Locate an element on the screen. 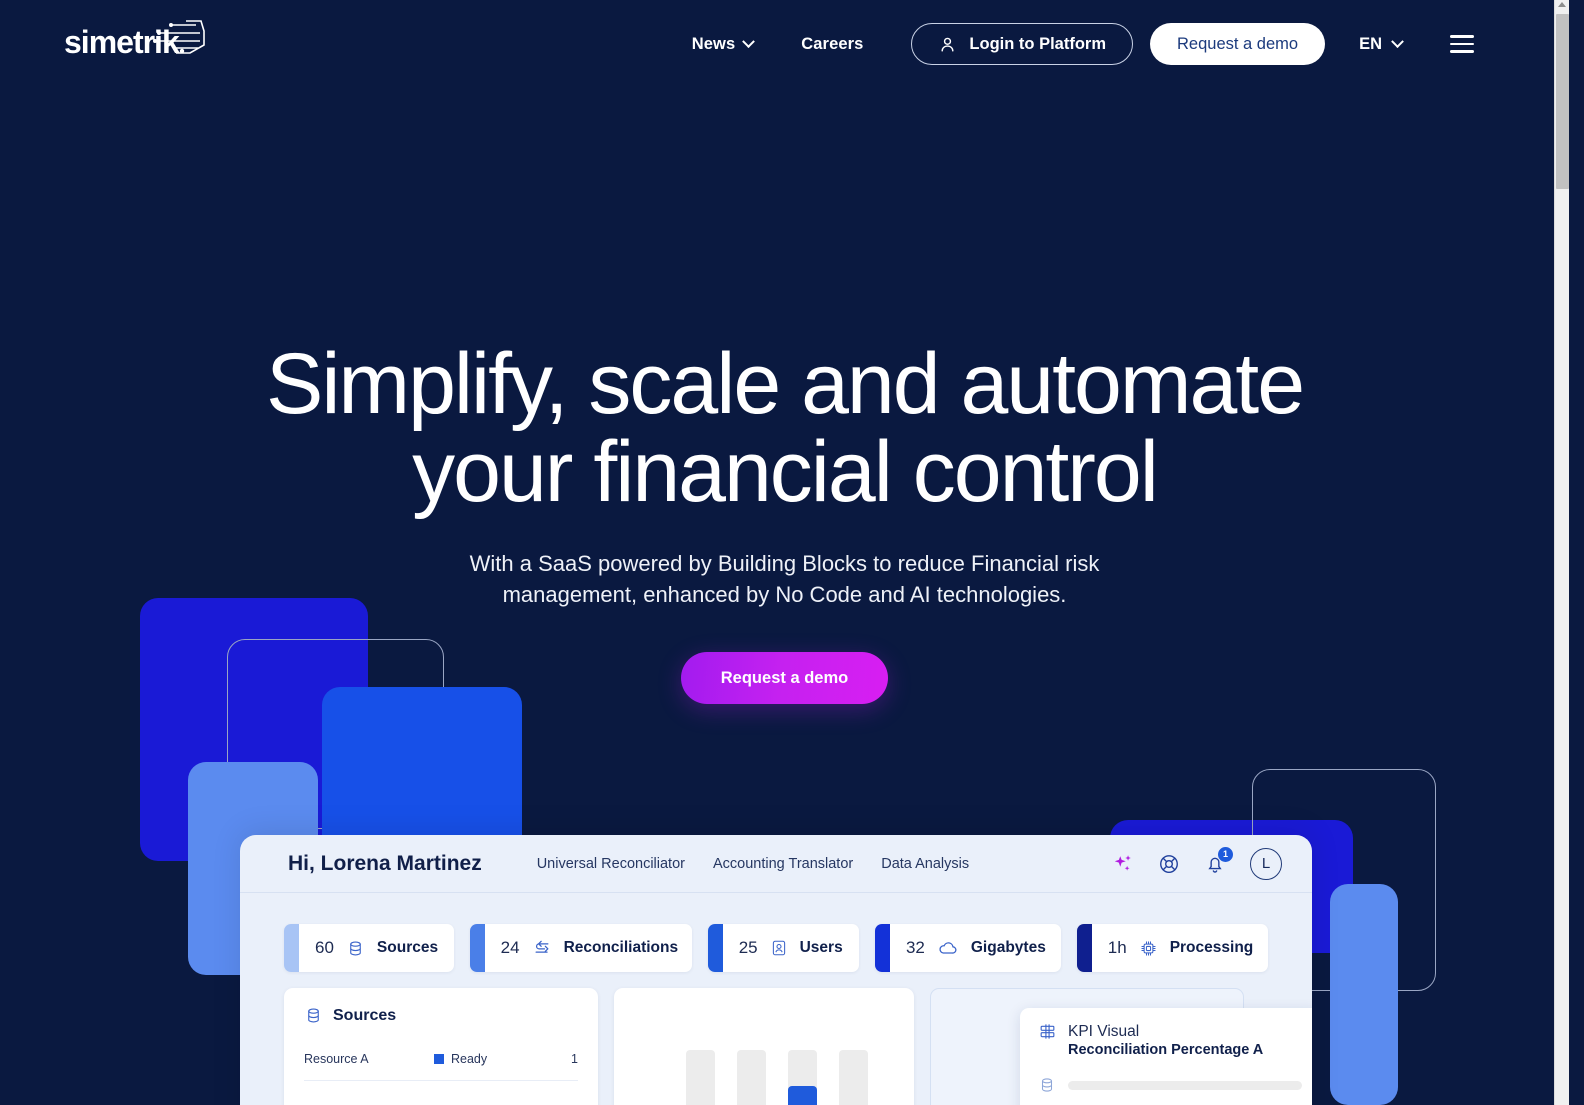  login-to-platform-button: Login to Platform is located at coordinates (1022, 44).